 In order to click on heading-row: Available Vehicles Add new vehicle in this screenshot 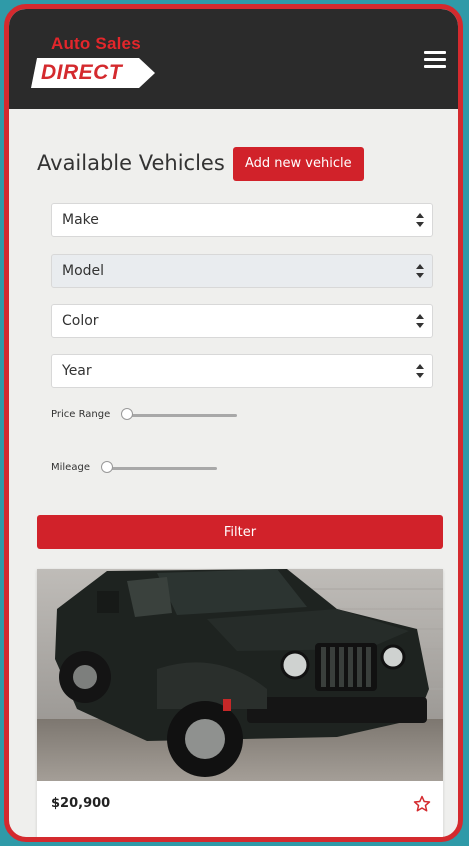, I will do `click(237, 167)`.